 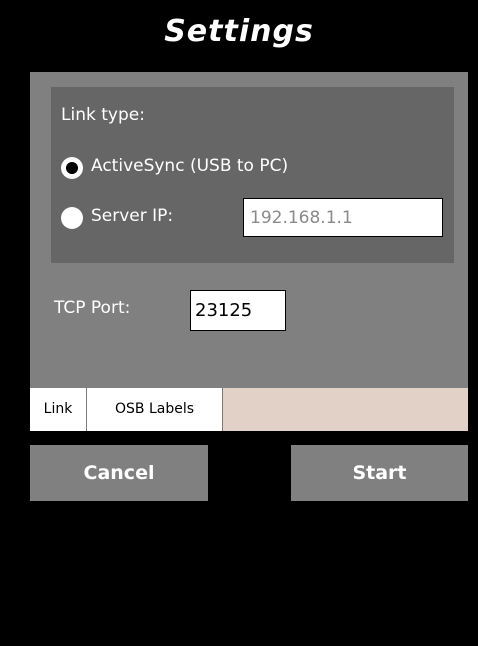 What do you see at coordinates (72, 218) in the screenshot?
I see `server-ip-radio` at bounding box center [72, 218].